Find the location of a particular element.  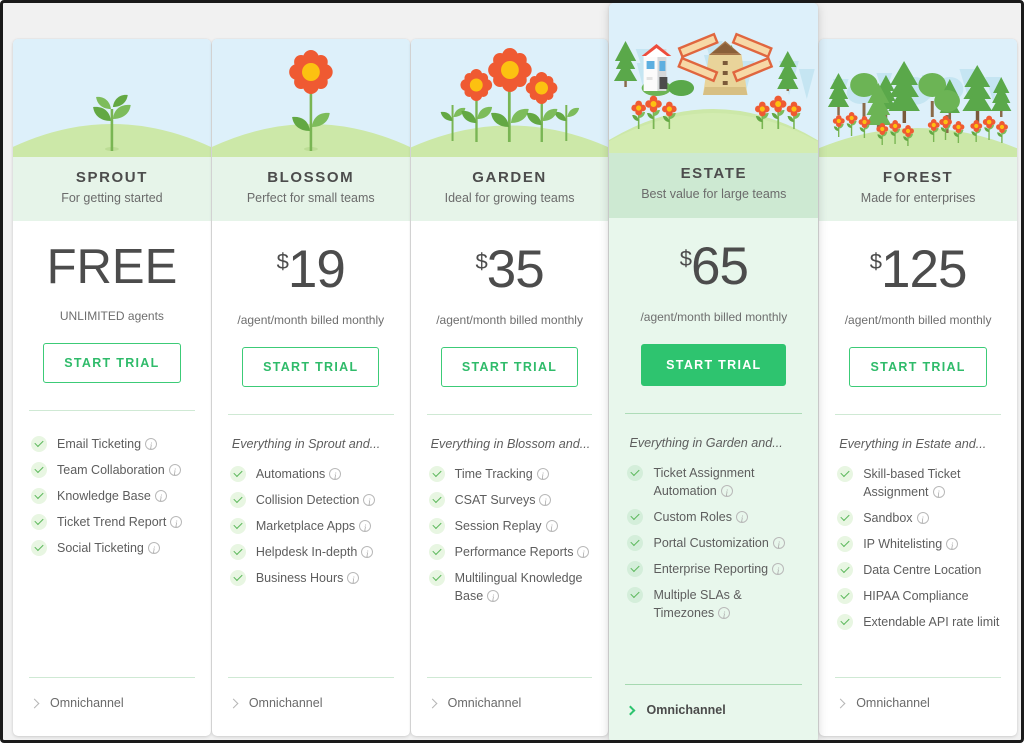

card-footer: Omnichannel is located at coordinates (311, 706).